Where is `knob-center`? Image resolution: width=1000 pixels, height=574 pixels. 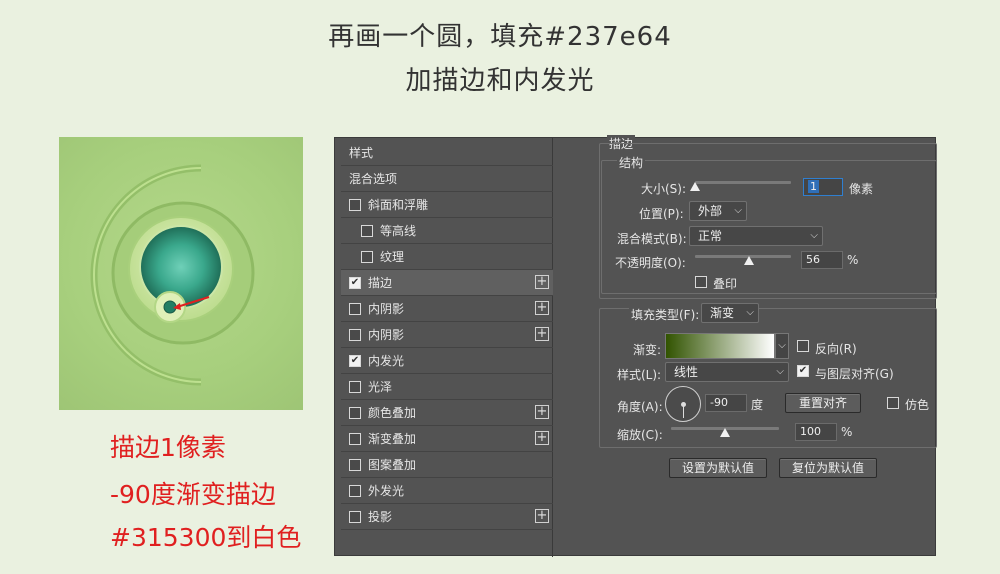
knob-center is located at coordinates (170, 307).